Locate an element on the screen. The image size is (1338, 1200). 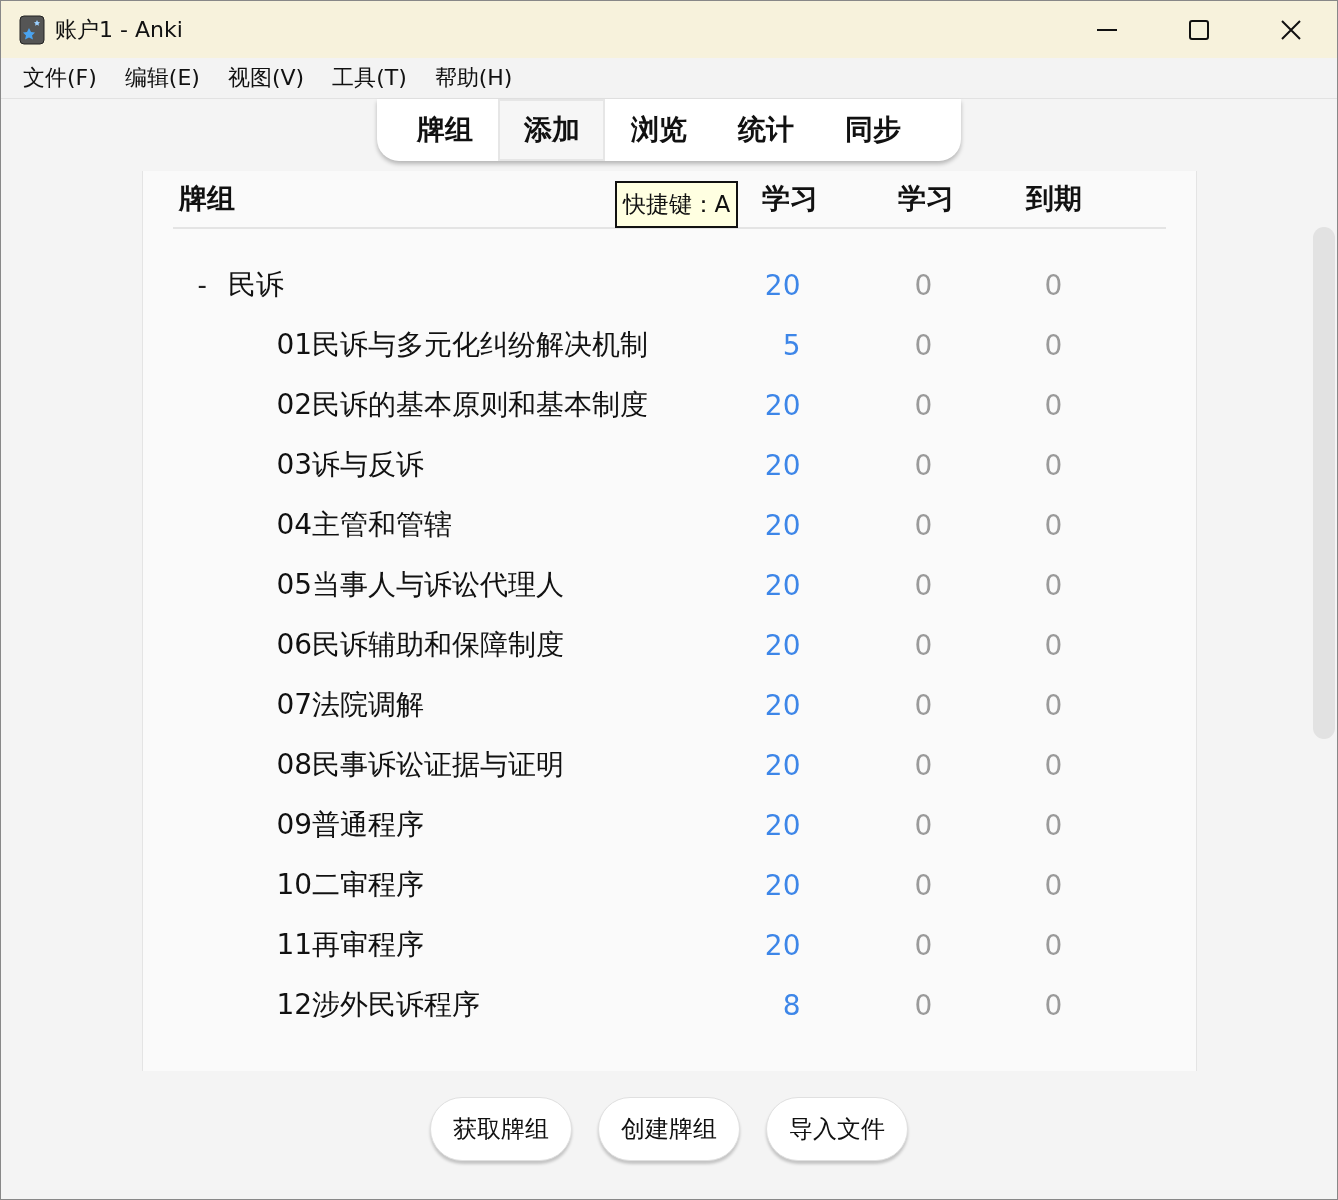
deck-name: 03诉与反诉 is located at coordinates (350, 465).